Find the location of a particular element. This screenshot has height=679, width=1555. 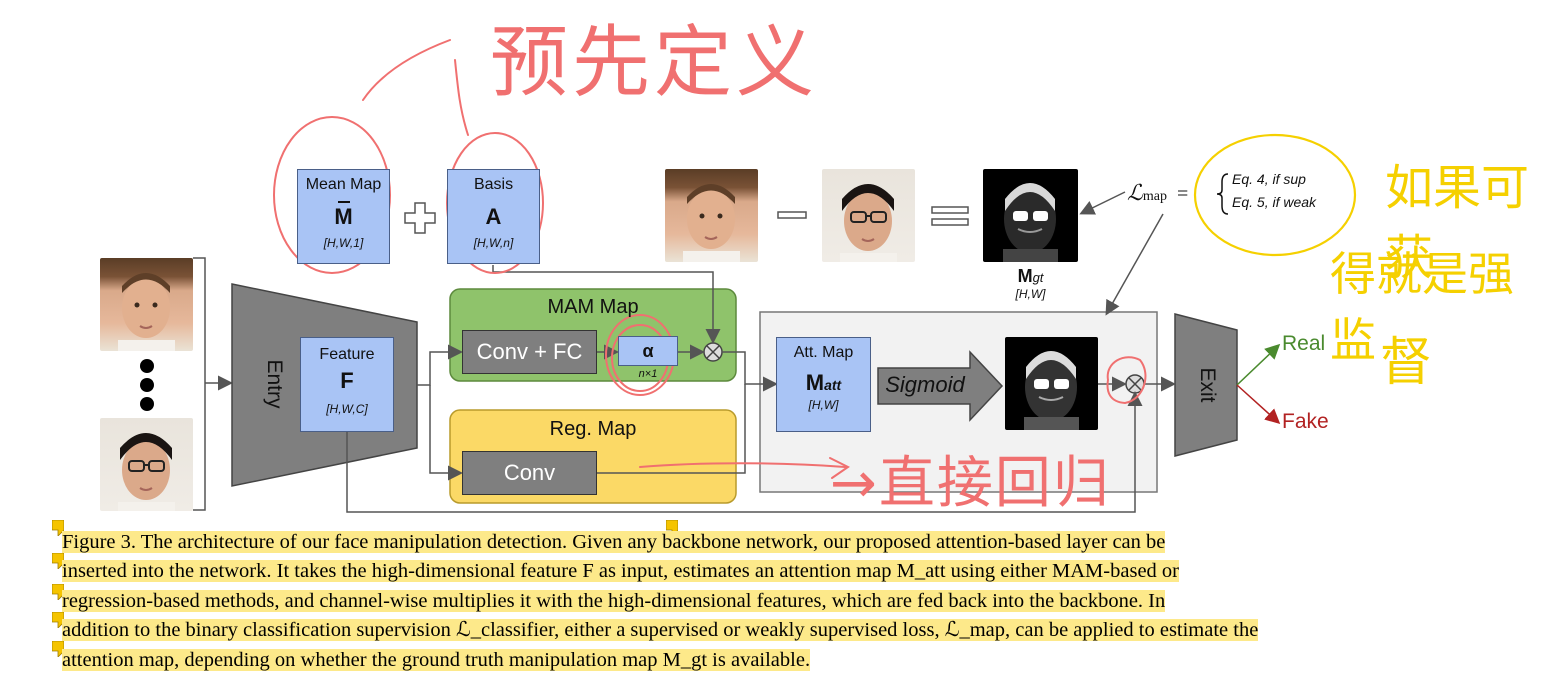

alpha-box: α is located at coordinates (648, 351).